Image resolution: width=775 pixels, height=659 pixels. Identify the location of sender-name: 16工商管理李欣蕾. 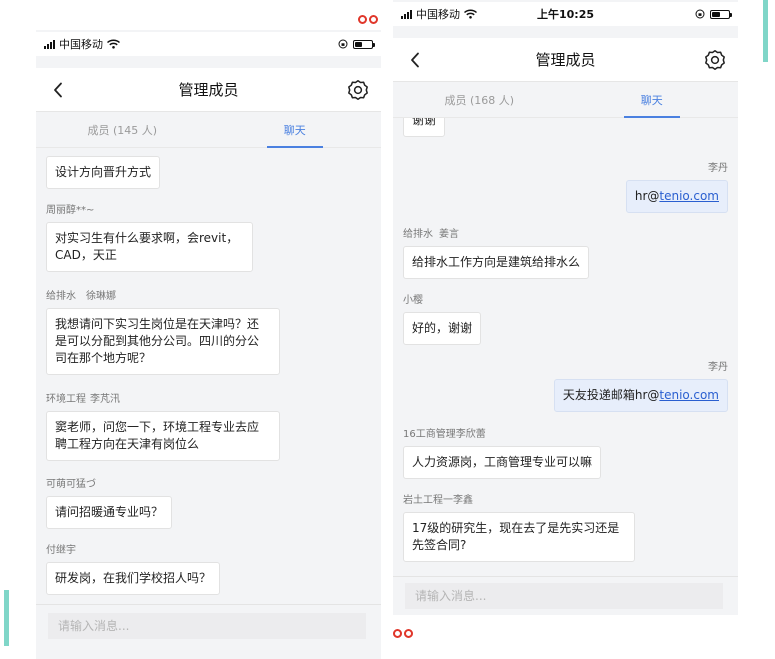
(444, 434).